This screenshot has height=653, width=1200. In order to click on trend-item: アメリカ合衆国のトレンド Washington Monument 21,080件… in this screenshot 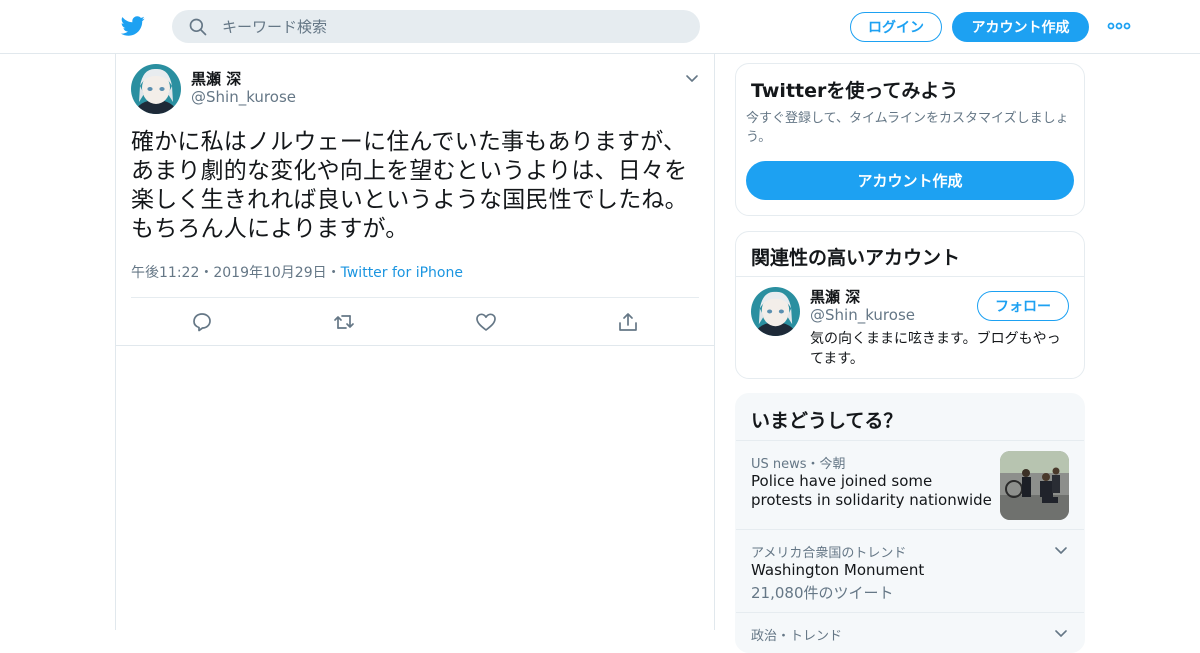, I will do `click(910, 571)`.